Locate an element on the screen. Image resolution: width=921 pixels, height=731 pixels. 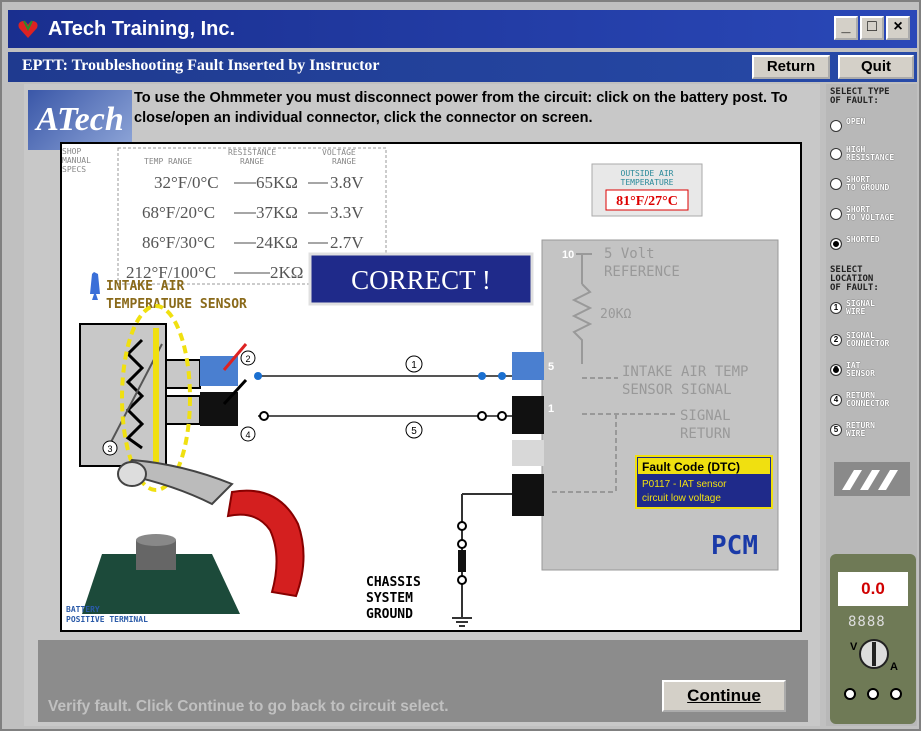
maximize-button: □ is located at coordinates (872, 28).